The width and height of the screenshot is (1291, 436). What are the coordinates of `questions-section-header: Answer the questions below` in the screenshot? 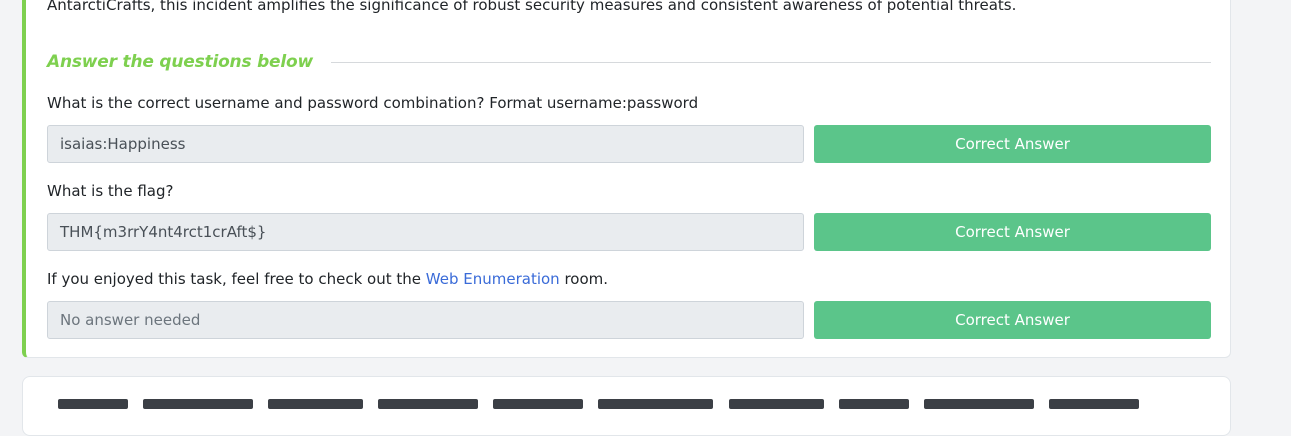 It's located at (629, 62).